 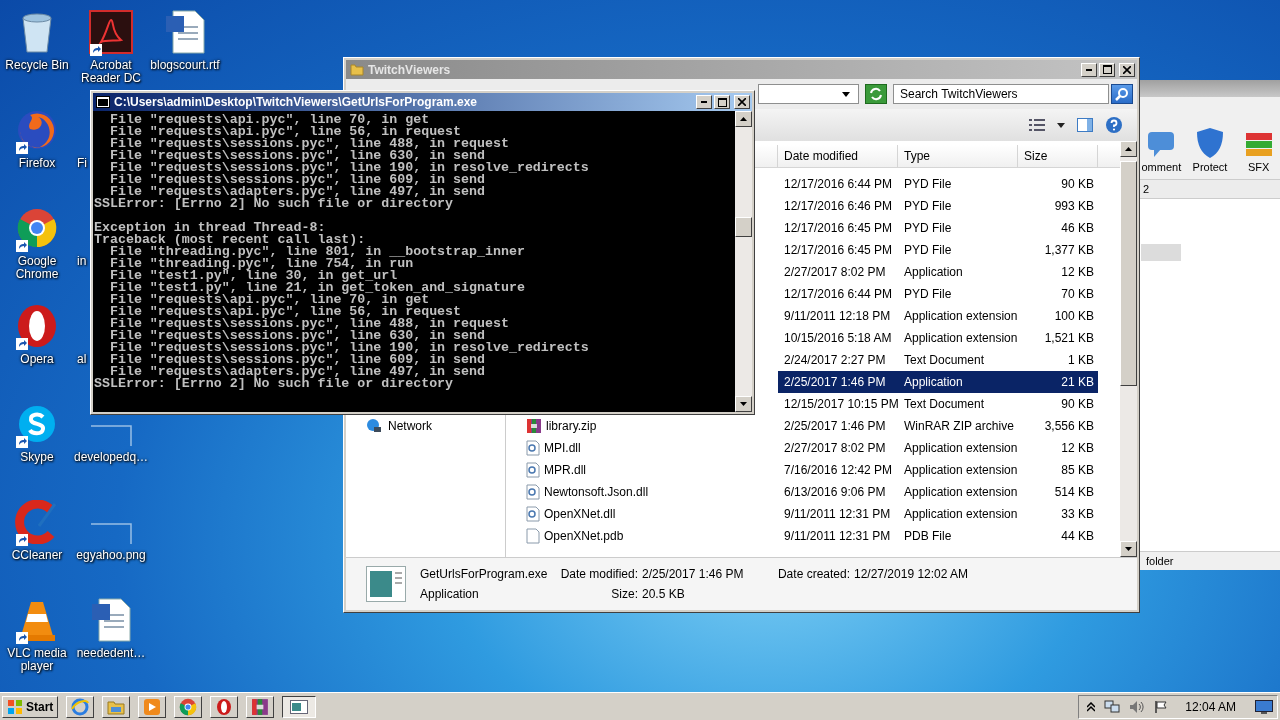 I want to click on tool-label: SFX, so click(x=1258, y=167).